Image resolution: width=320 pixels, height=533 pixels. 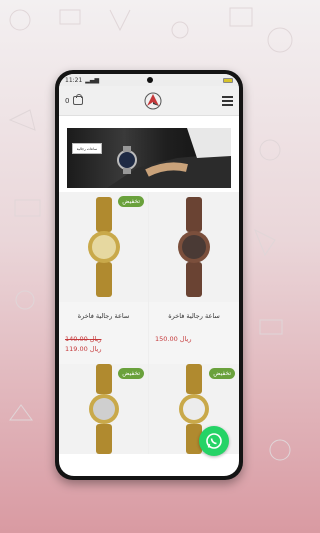 I want to click on promo-banner: ساعات رجالية, so click(x=149, y=158).